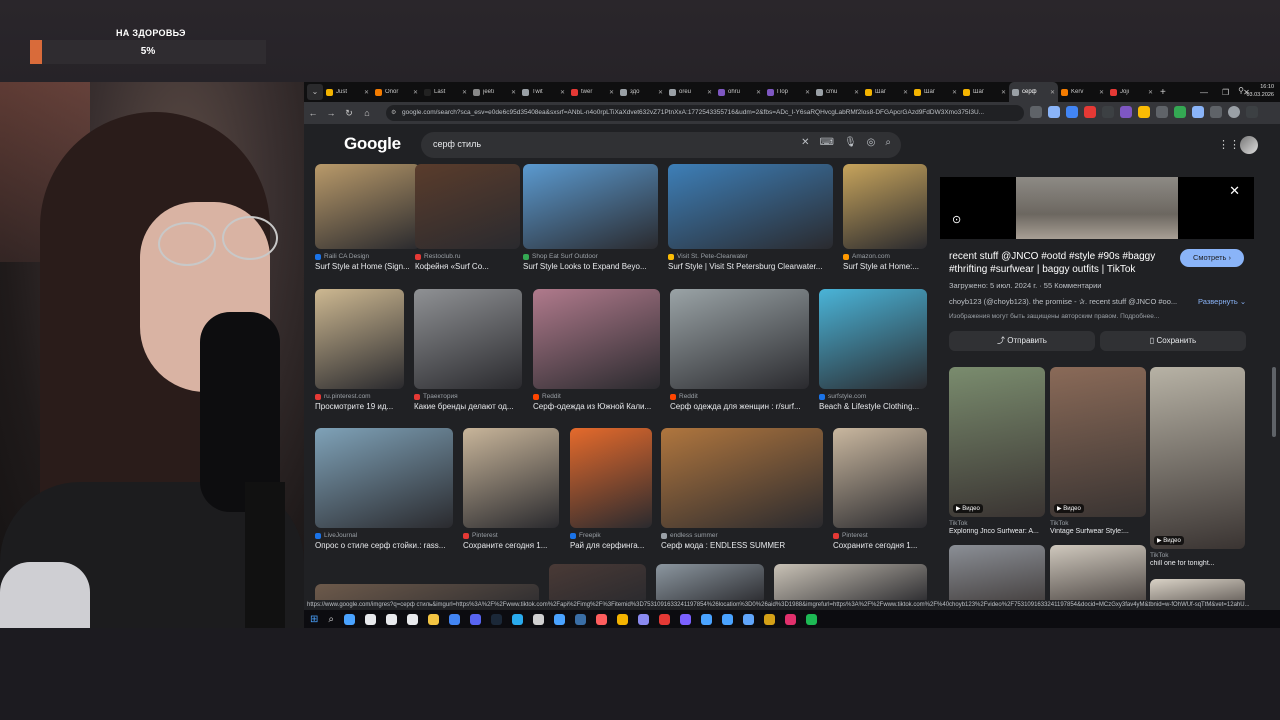 The height and width of the screenshot is (720, 1280). What do you see at coordinates (457, 144) in the screenshot?
I see `search-query: серф стиль` at bounding box center [457, 144].